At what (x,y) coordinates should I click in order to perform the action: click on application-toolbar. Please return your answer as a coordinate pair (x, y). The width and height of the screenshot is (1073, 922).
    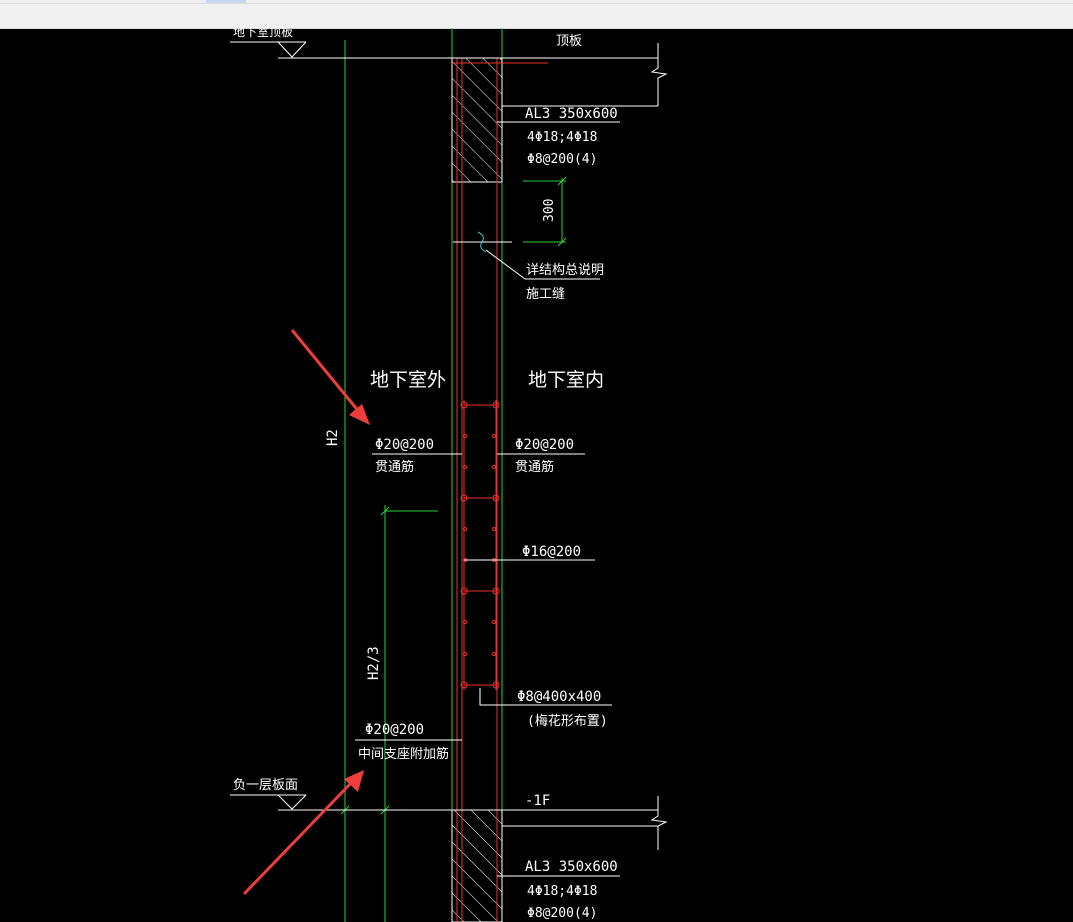
    Looking at the image, I should click on (536, 14).